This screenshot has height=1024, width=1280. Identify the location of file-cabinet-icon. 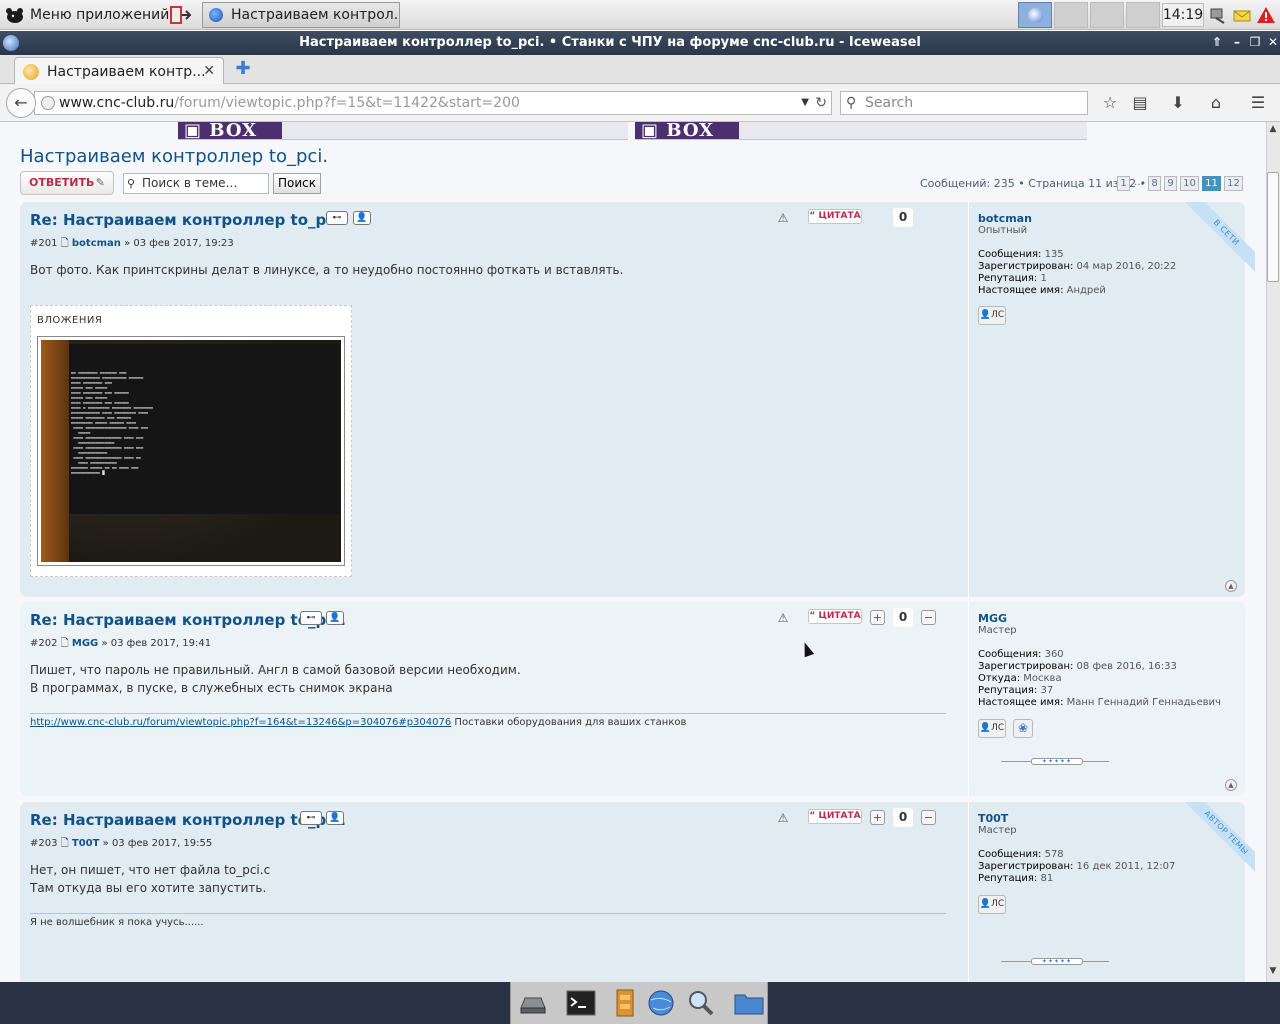
(625, 1003).